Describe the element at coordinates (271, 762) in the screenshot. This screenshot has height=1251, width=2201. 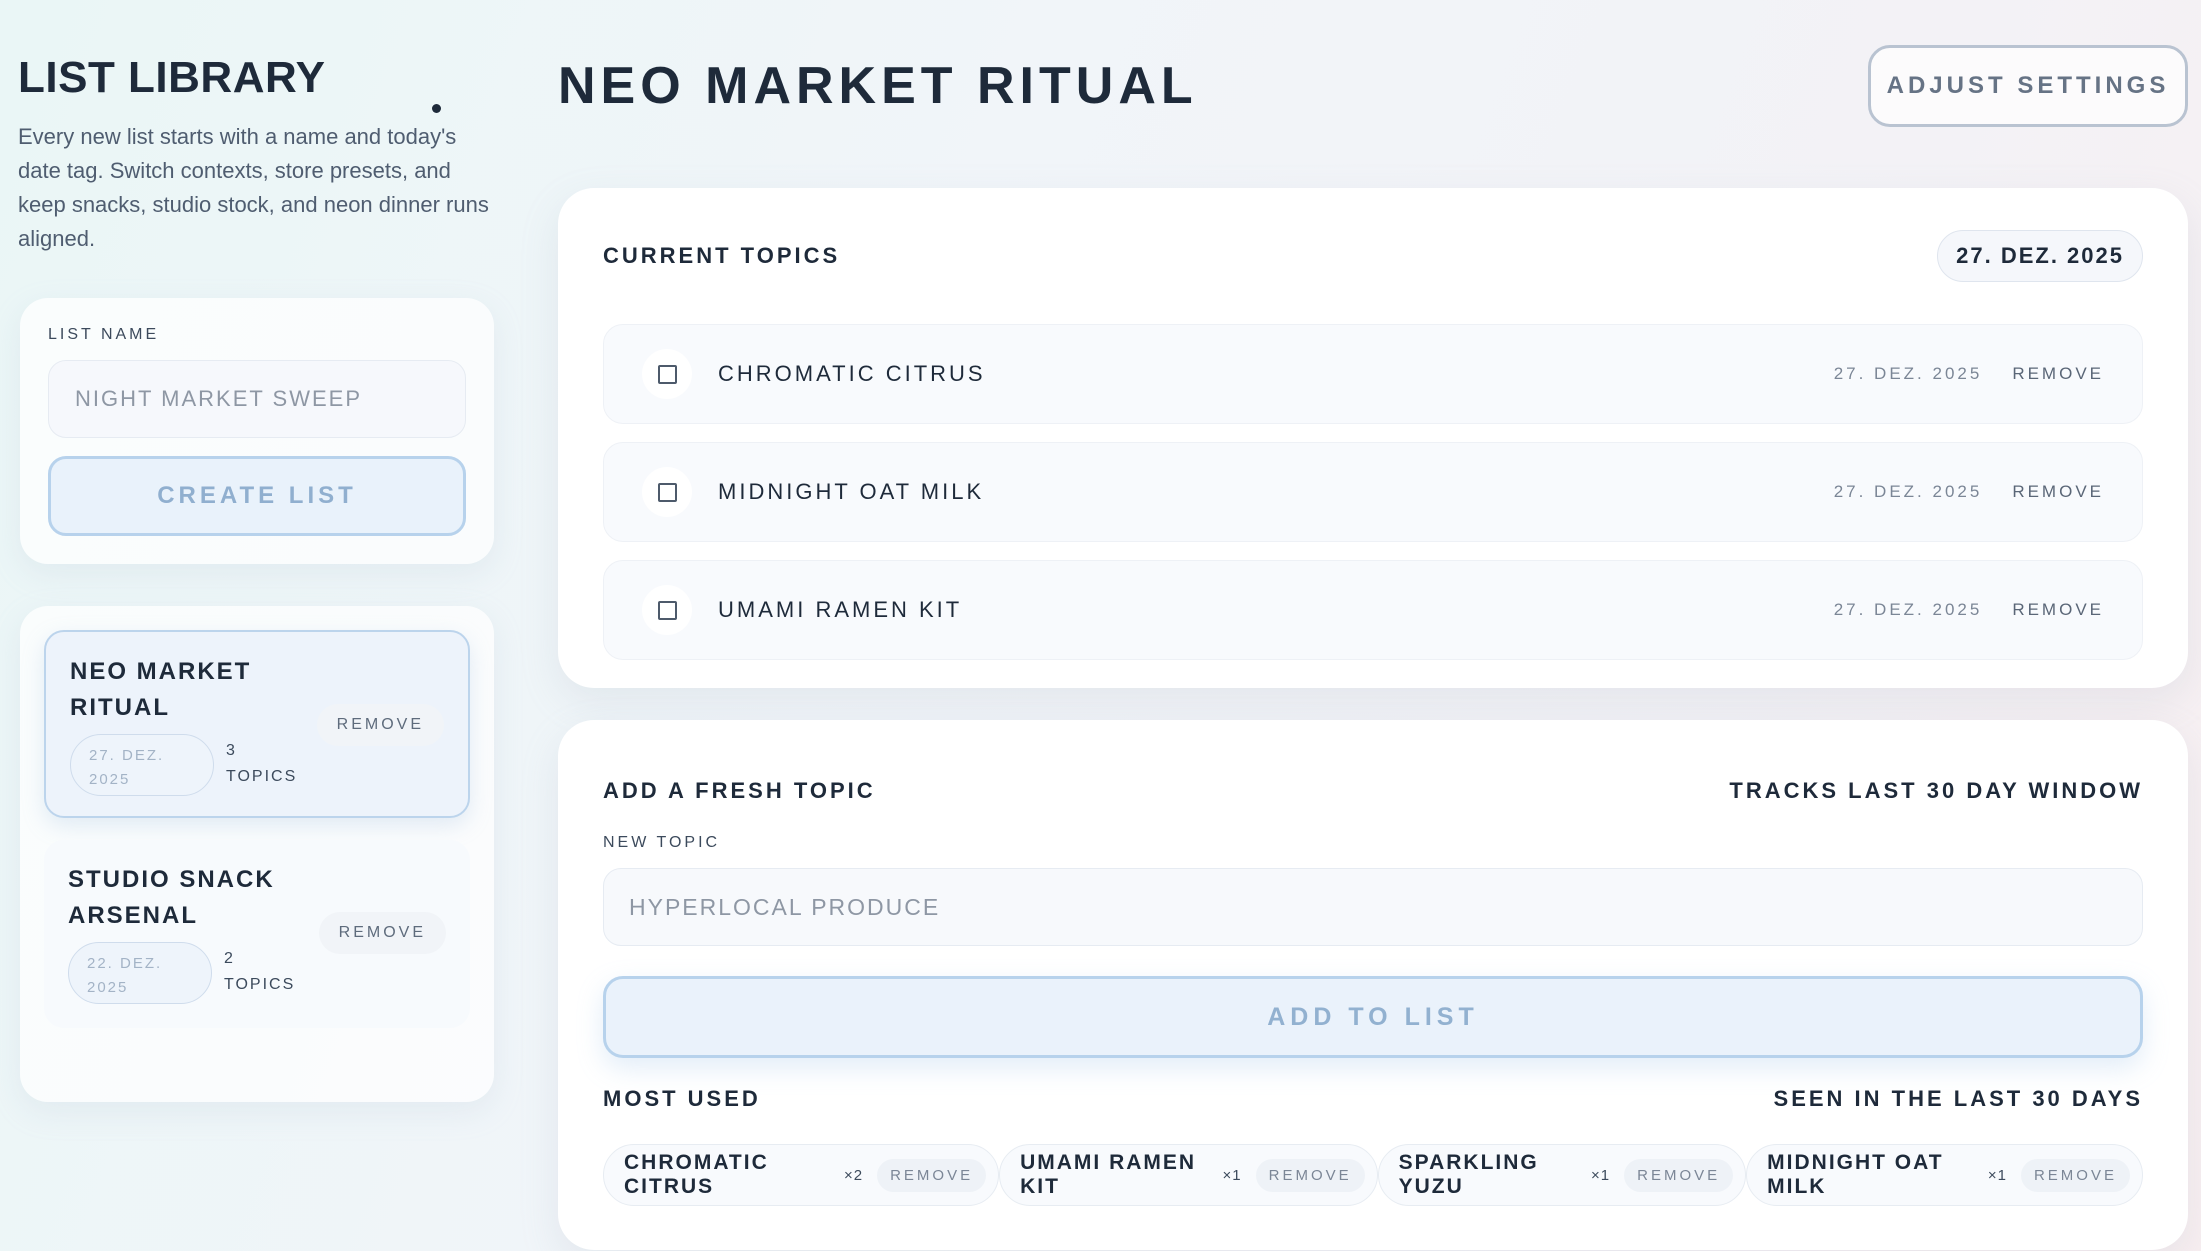
I see `list-item-topic-count: 3 TOPICS` at that location.